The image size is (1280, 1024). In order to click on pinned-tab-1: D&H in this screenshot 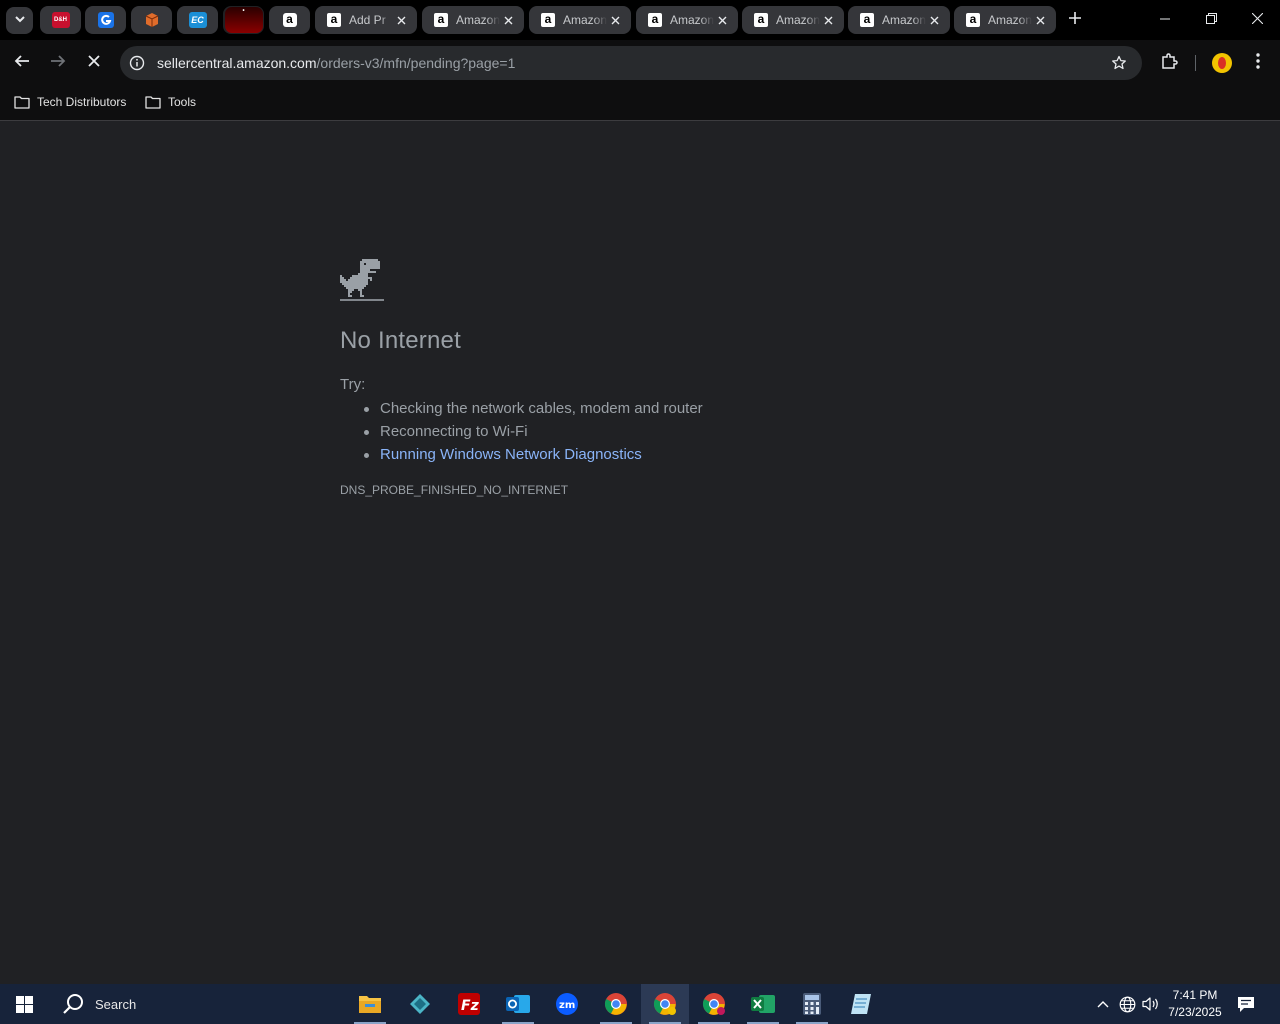, I will do `click(60, 20)`.